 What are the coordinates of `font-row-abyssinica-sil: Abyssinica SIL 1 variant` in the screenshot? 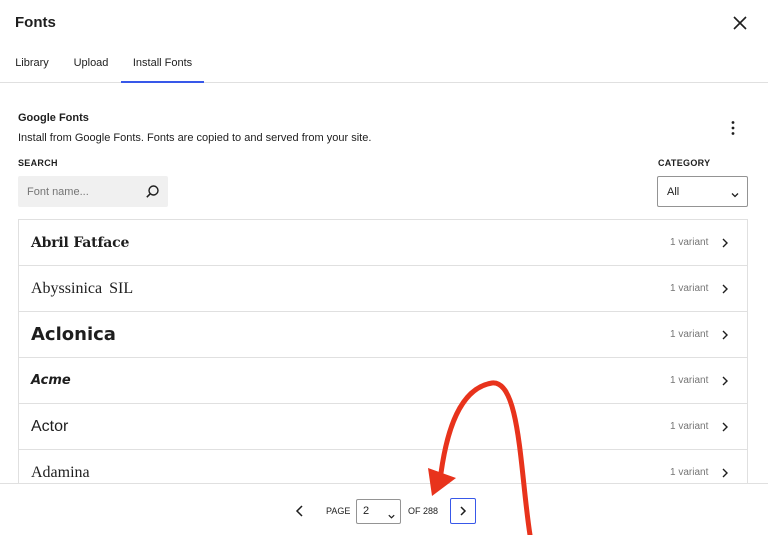 It's located at (383, 289).